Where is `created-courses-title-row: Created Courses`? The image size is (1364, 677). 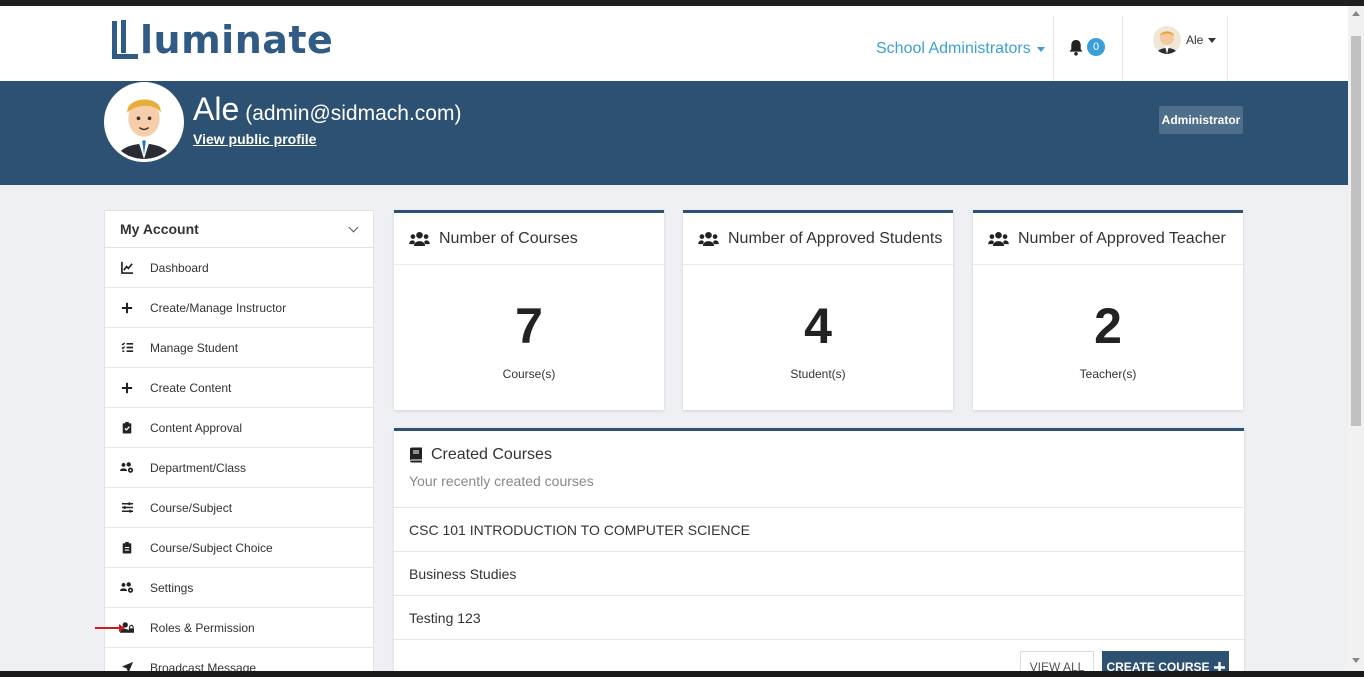
created-courses-title-row: Created Courses is located at coordinates (819, 455).